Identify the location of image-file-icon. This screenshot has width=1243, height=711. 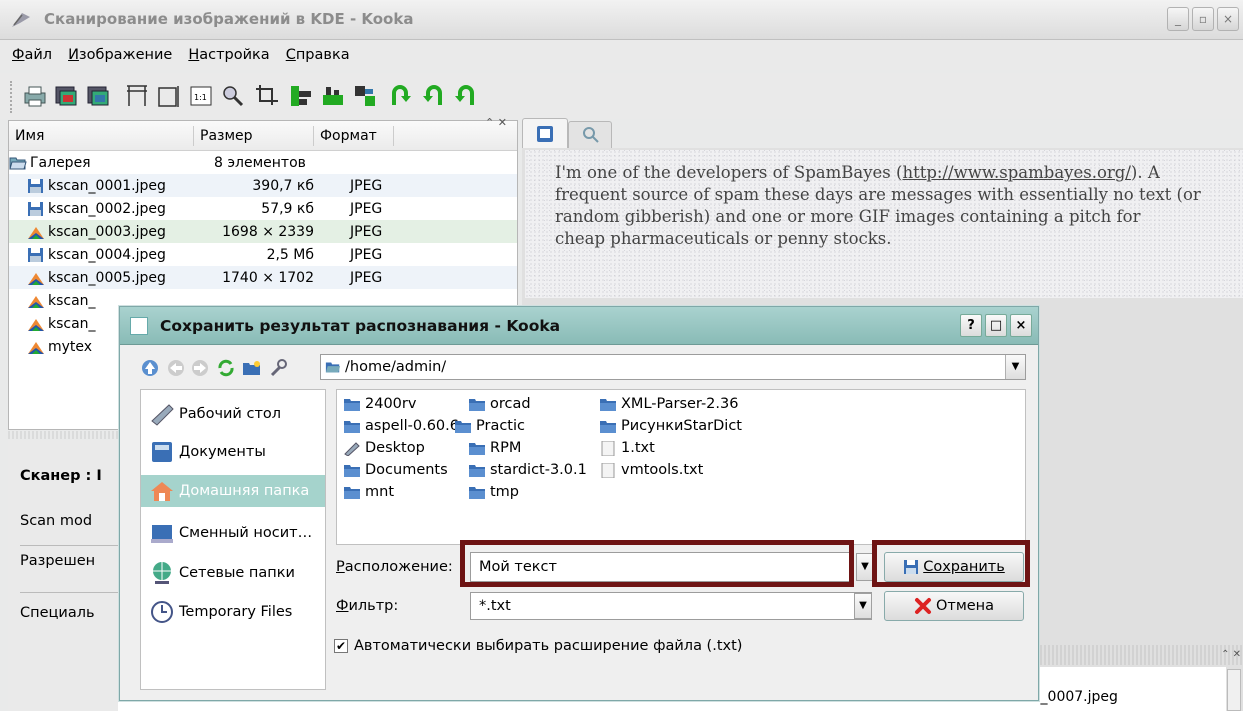
(36, 324).